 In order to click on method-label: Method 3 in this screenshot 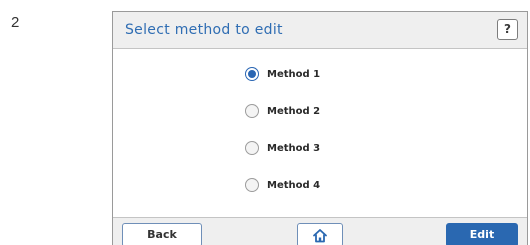, I will do `click(294, 148)`.